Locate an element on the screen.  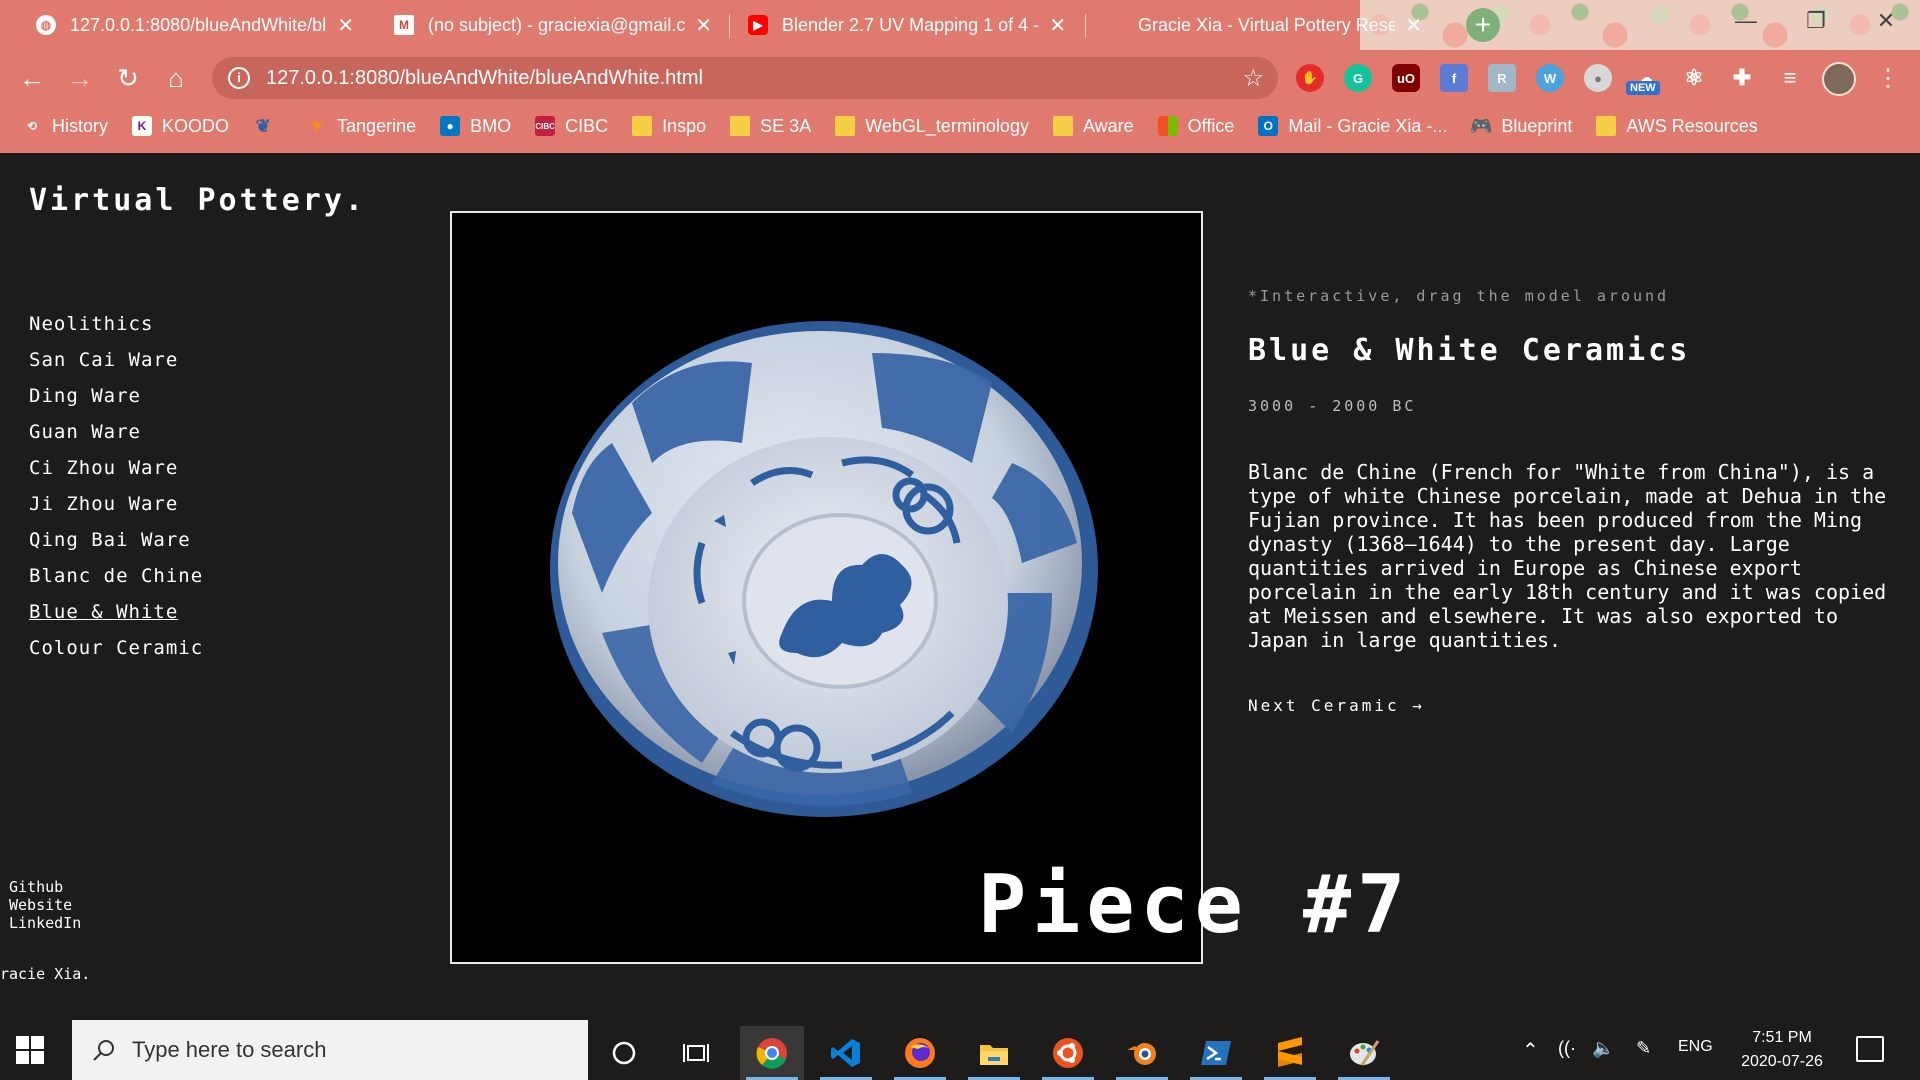
nav-qing-bai-ware: Qing Bai Ware is located at coordinates (116, 547).